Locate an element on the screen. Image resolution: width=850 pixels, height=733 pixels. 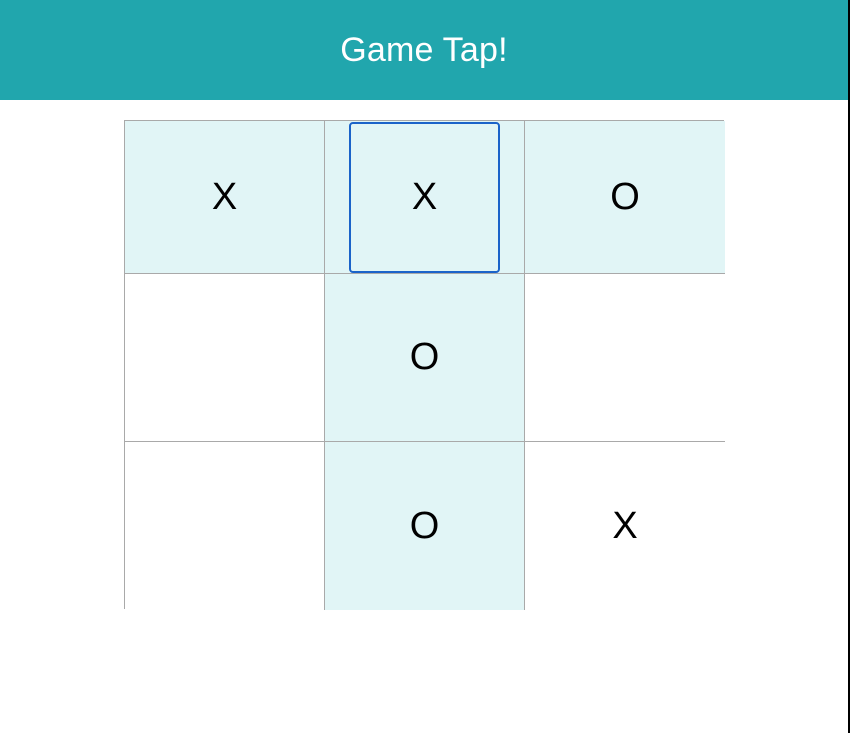
board-cell-r1-c2: X is located at coordinates (425, 197).